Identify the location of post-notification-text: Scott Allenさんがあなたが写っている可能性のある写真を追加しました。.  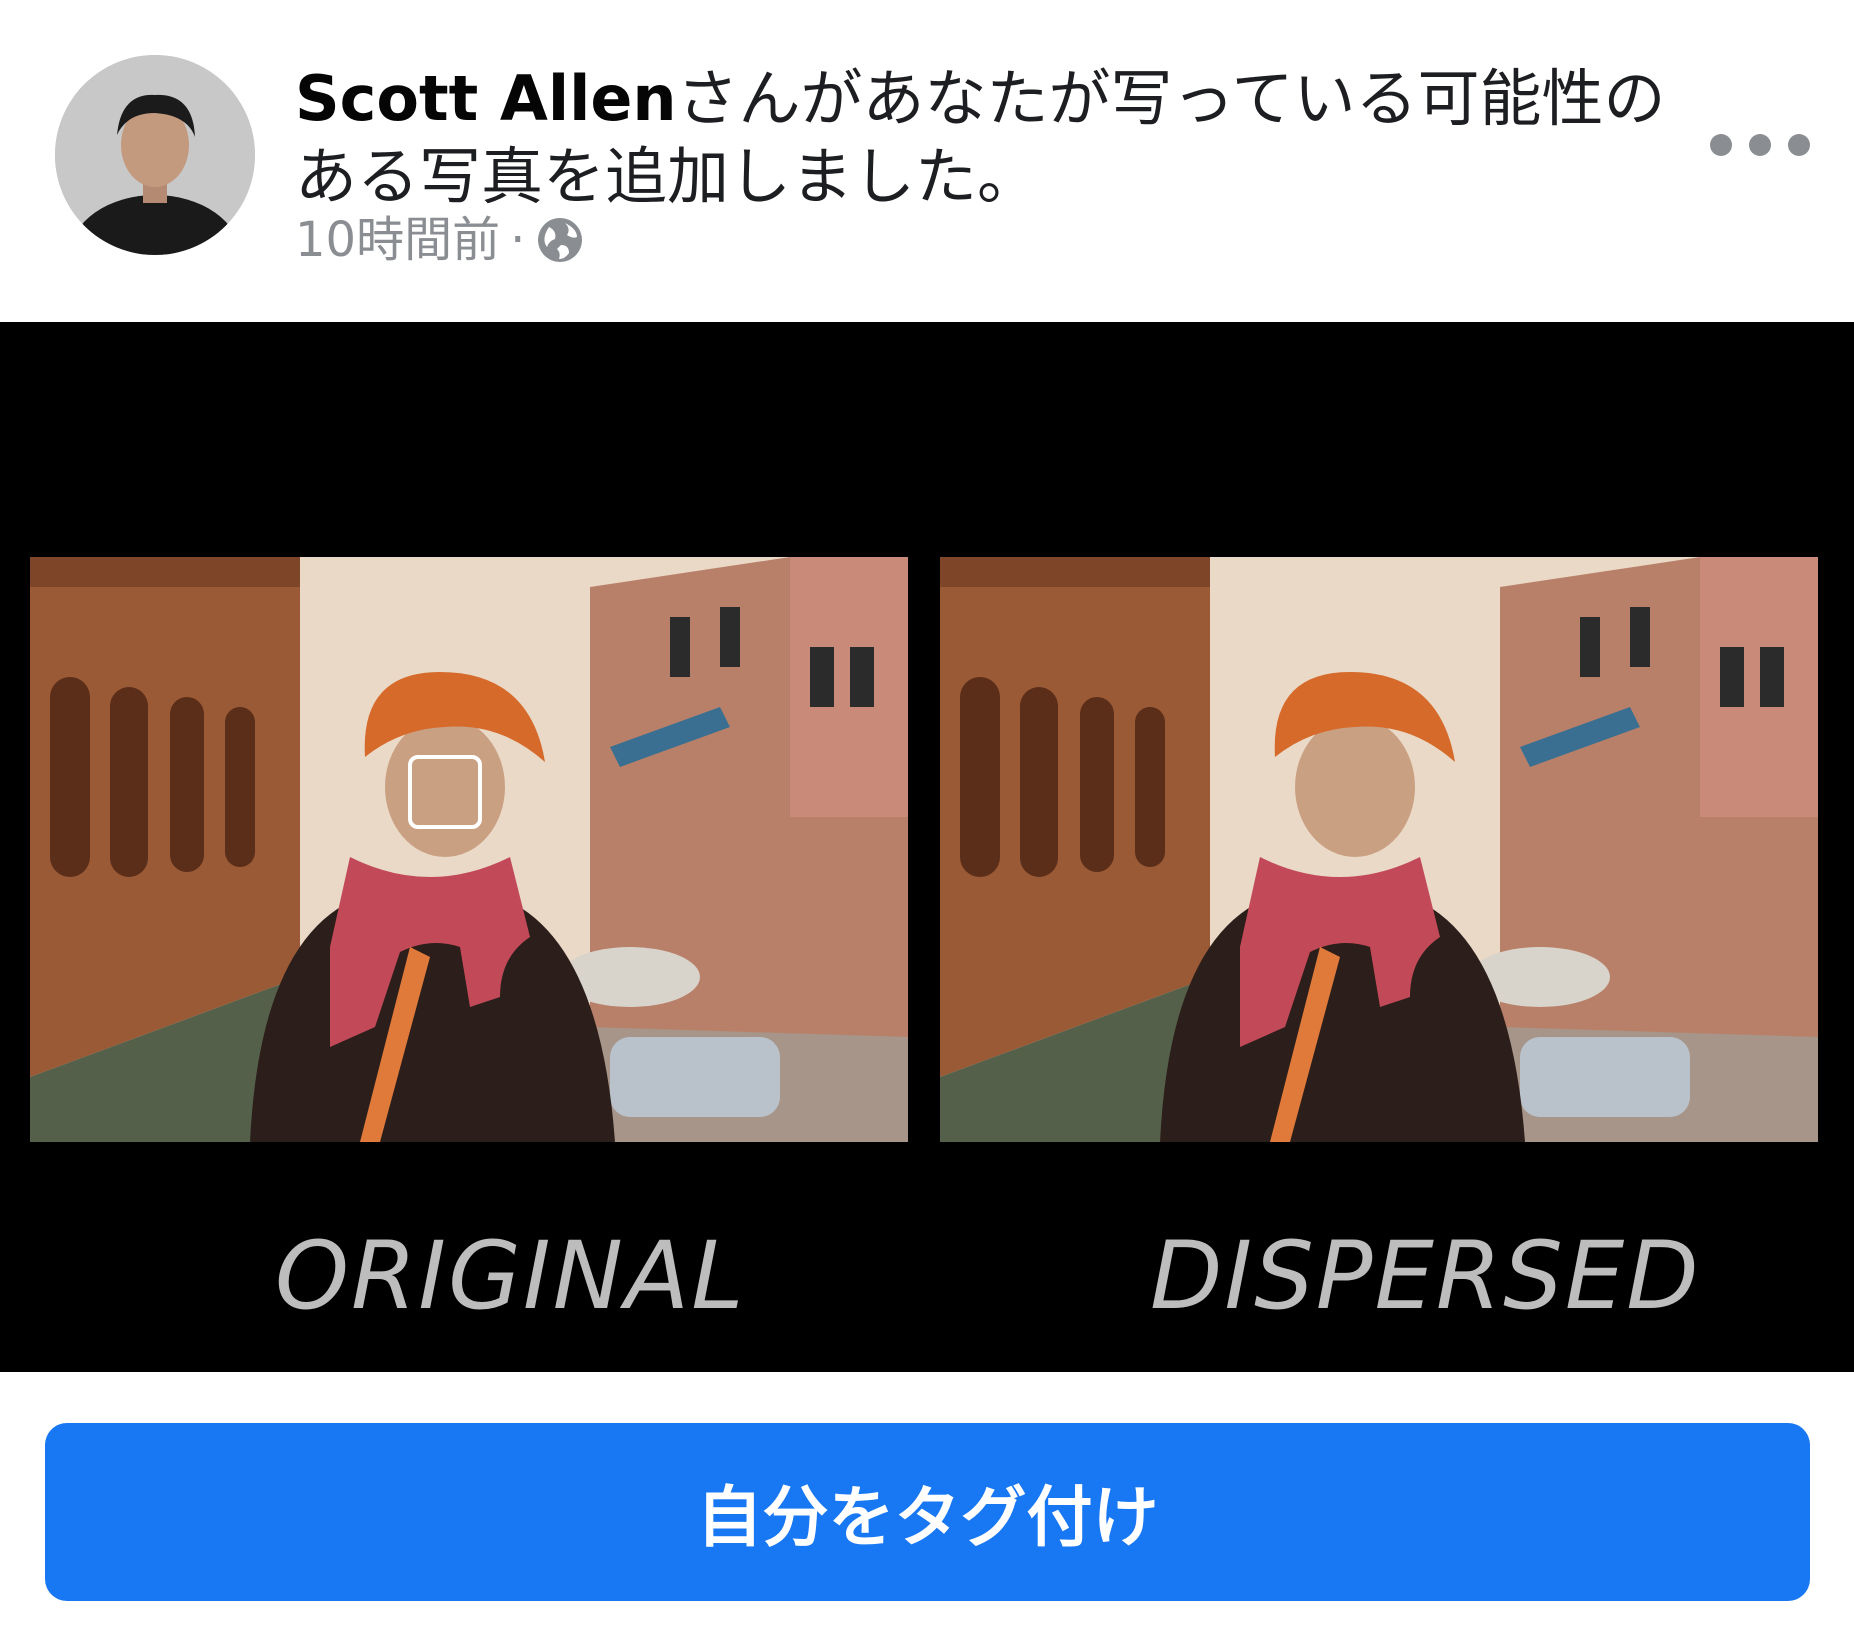
(985, 138).